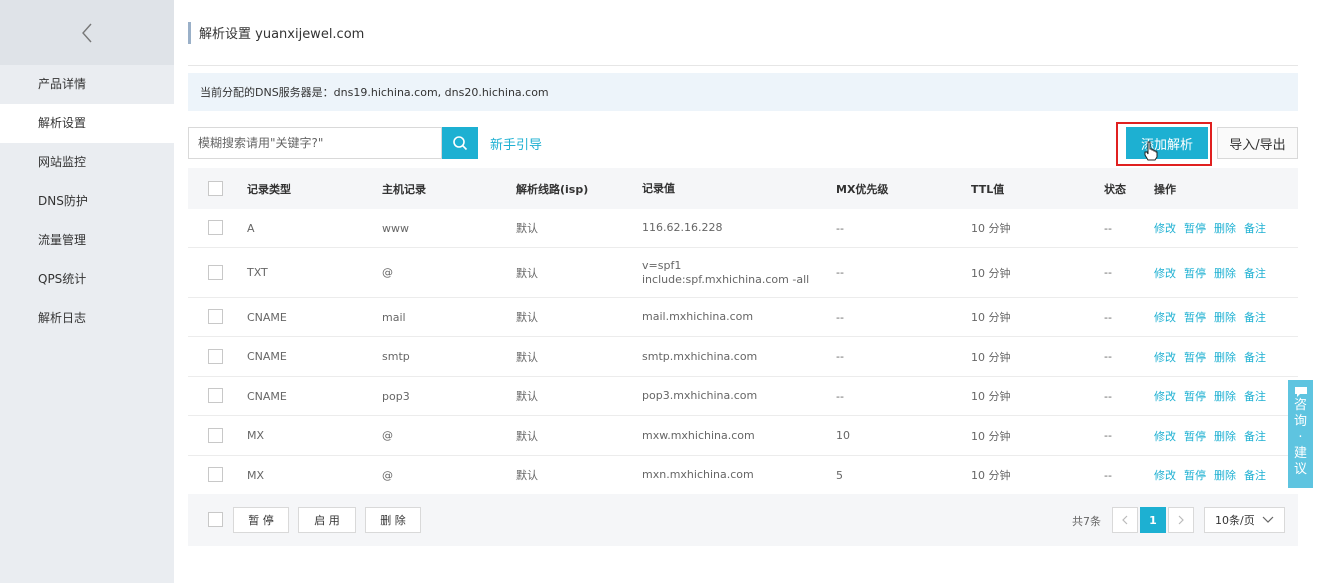 The width and height of the screenshot is (1317, 583). I want to click on page-size-select: 10条/页, so click(1244, 520).